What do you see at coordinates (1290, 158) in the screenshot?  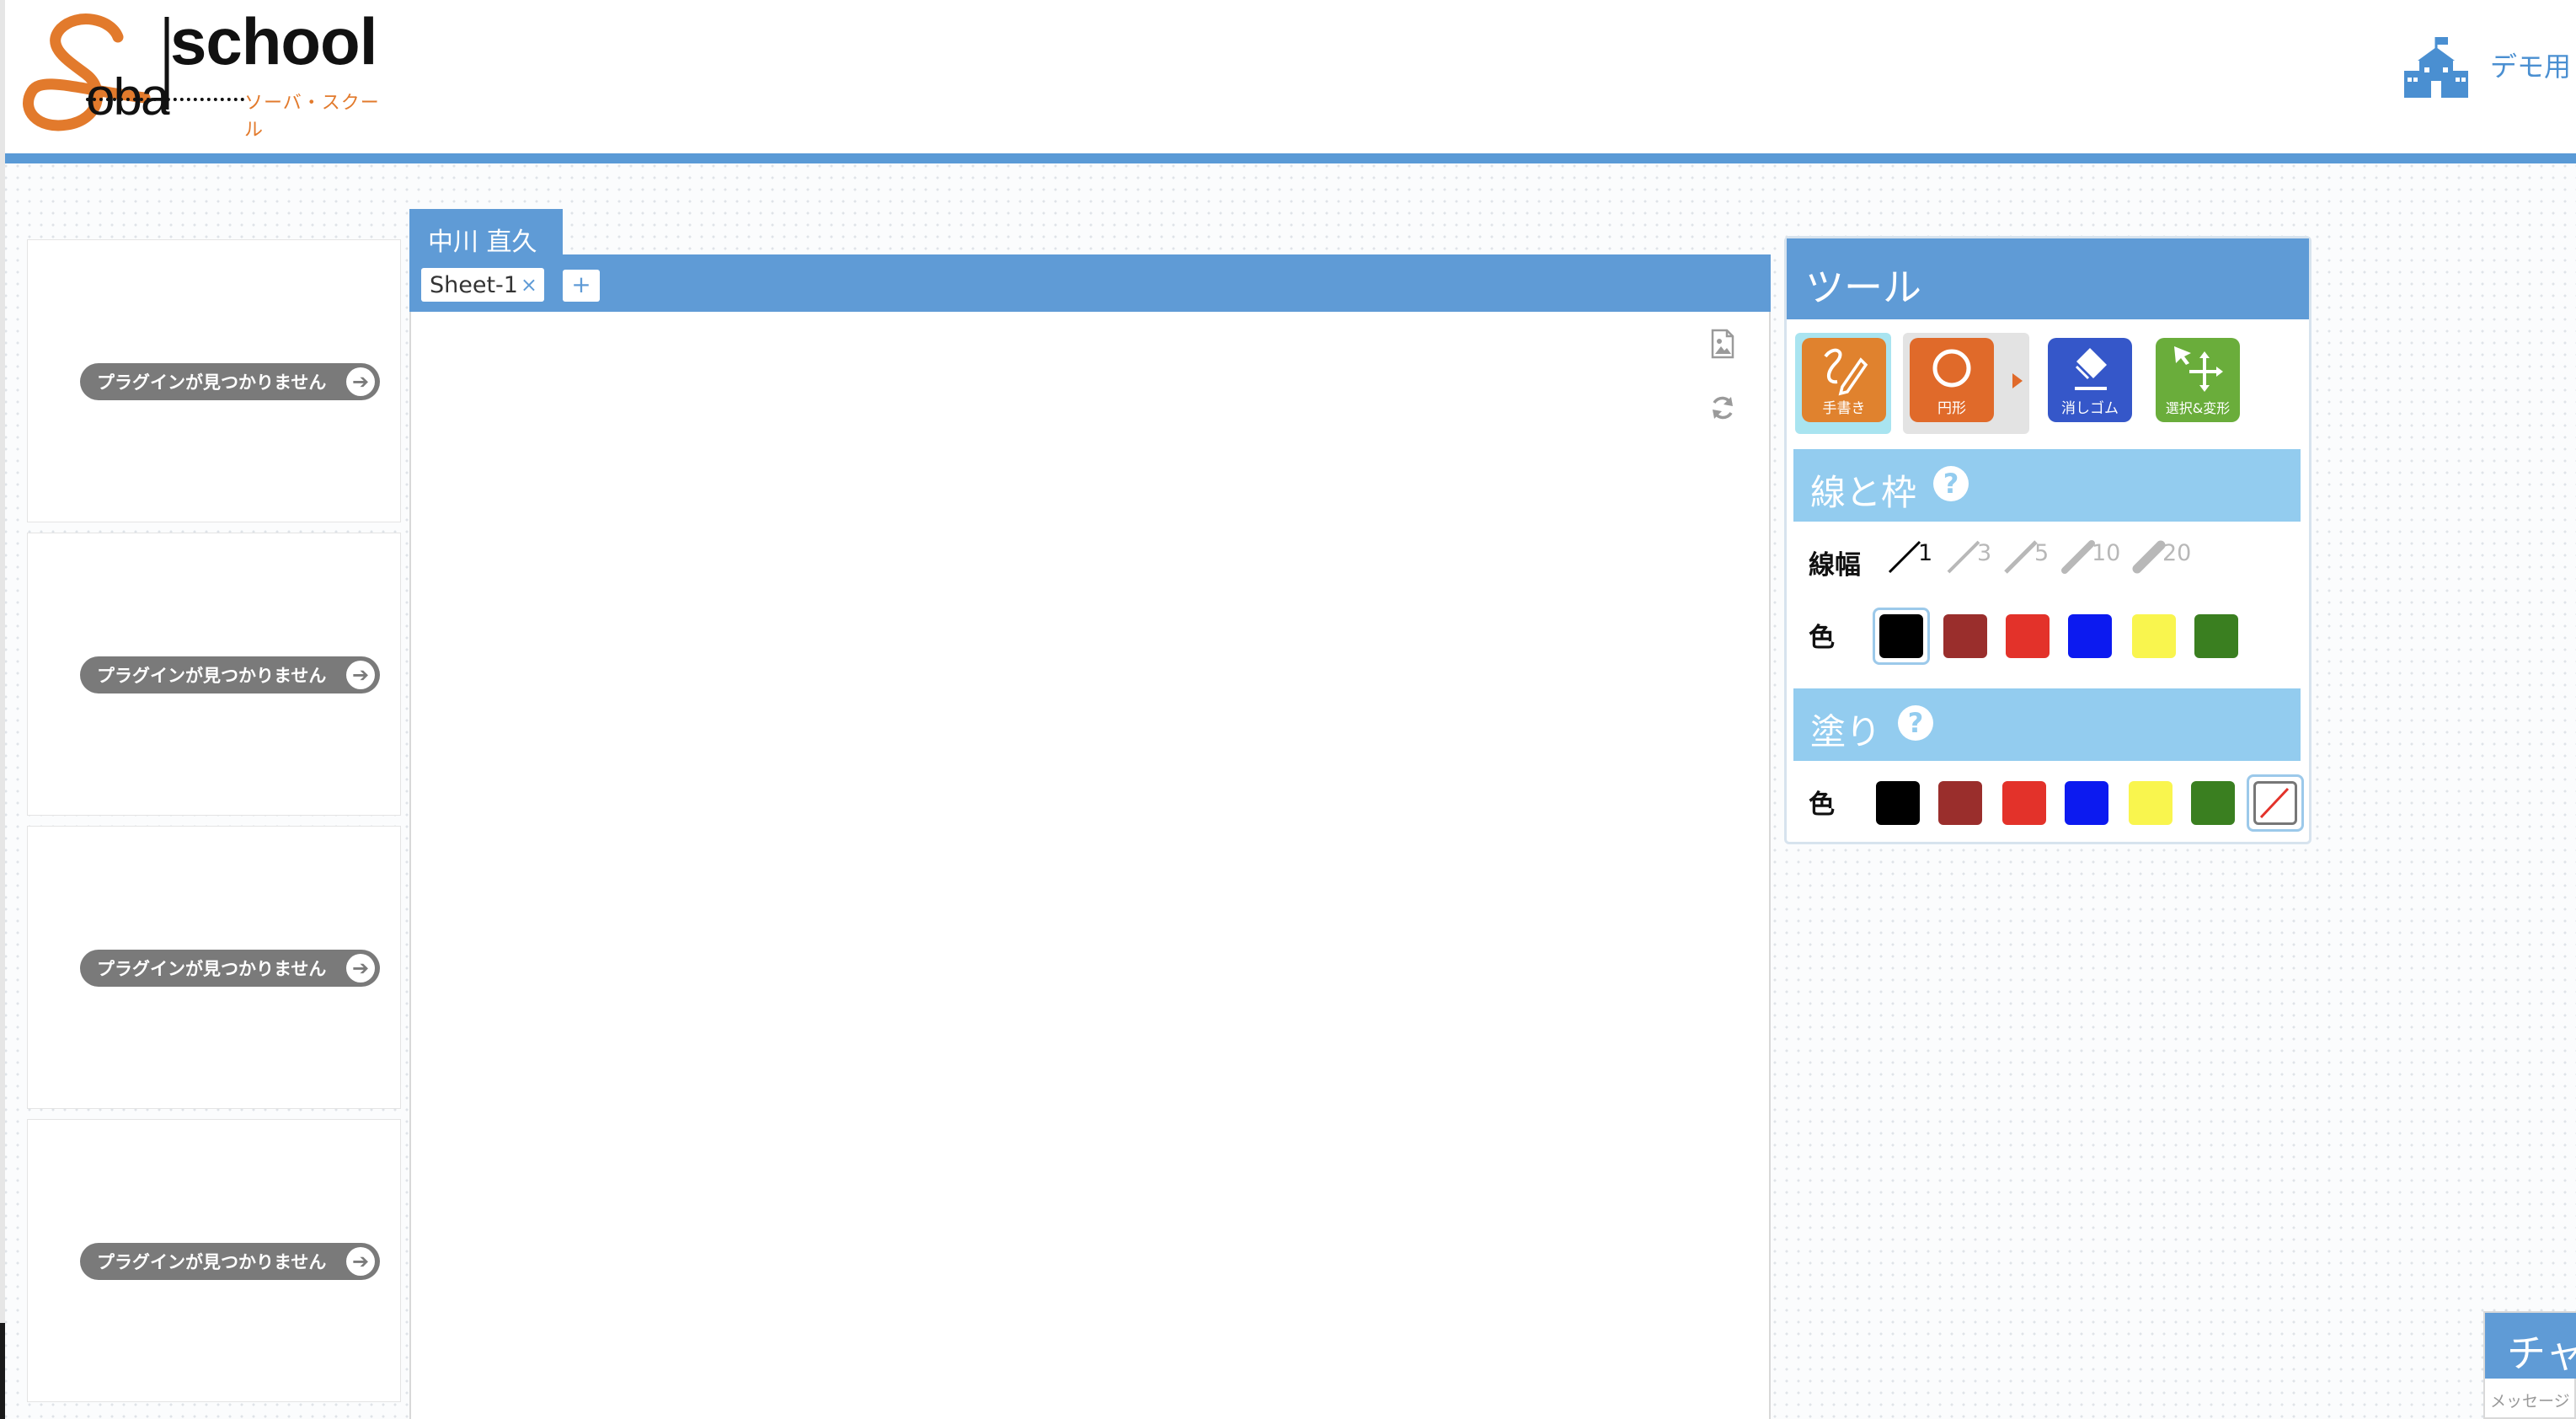 I see `header-accent-bar` at bounding box center [1290, 158].